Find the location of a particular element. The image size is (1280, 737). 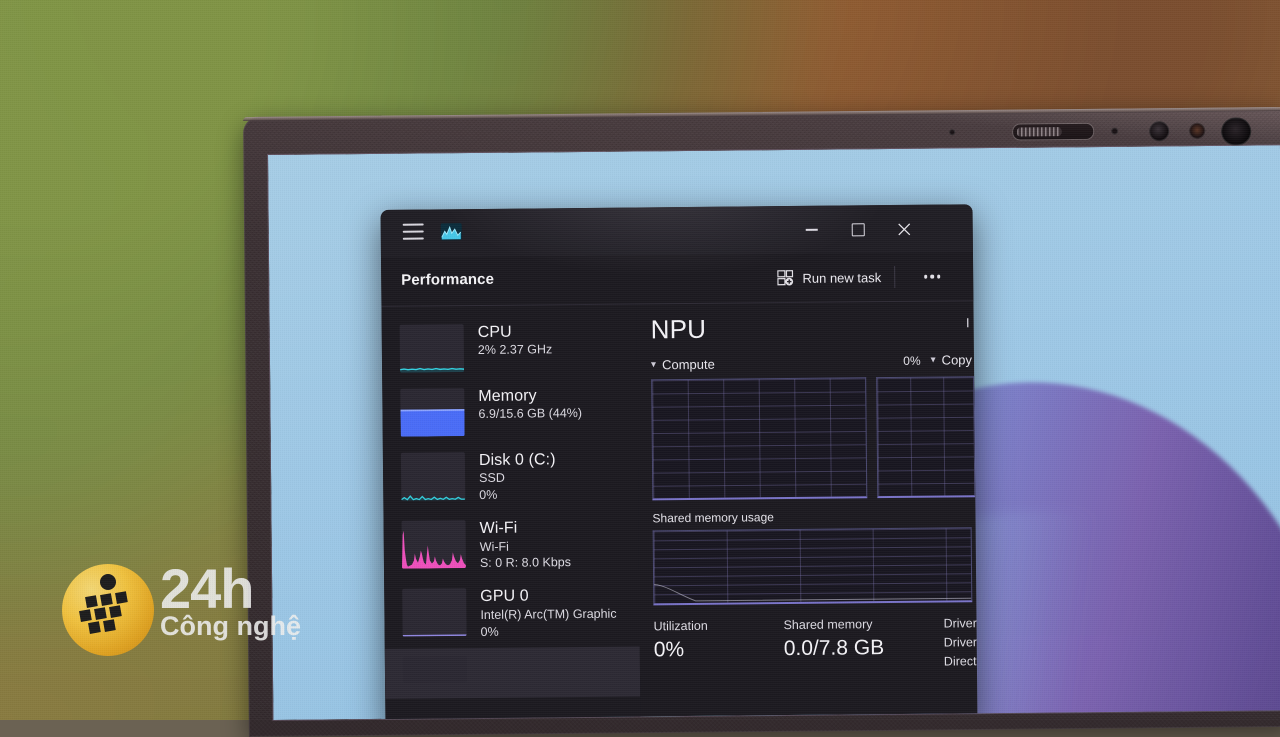

page-title: Performance is located at coordinates (448, 279).